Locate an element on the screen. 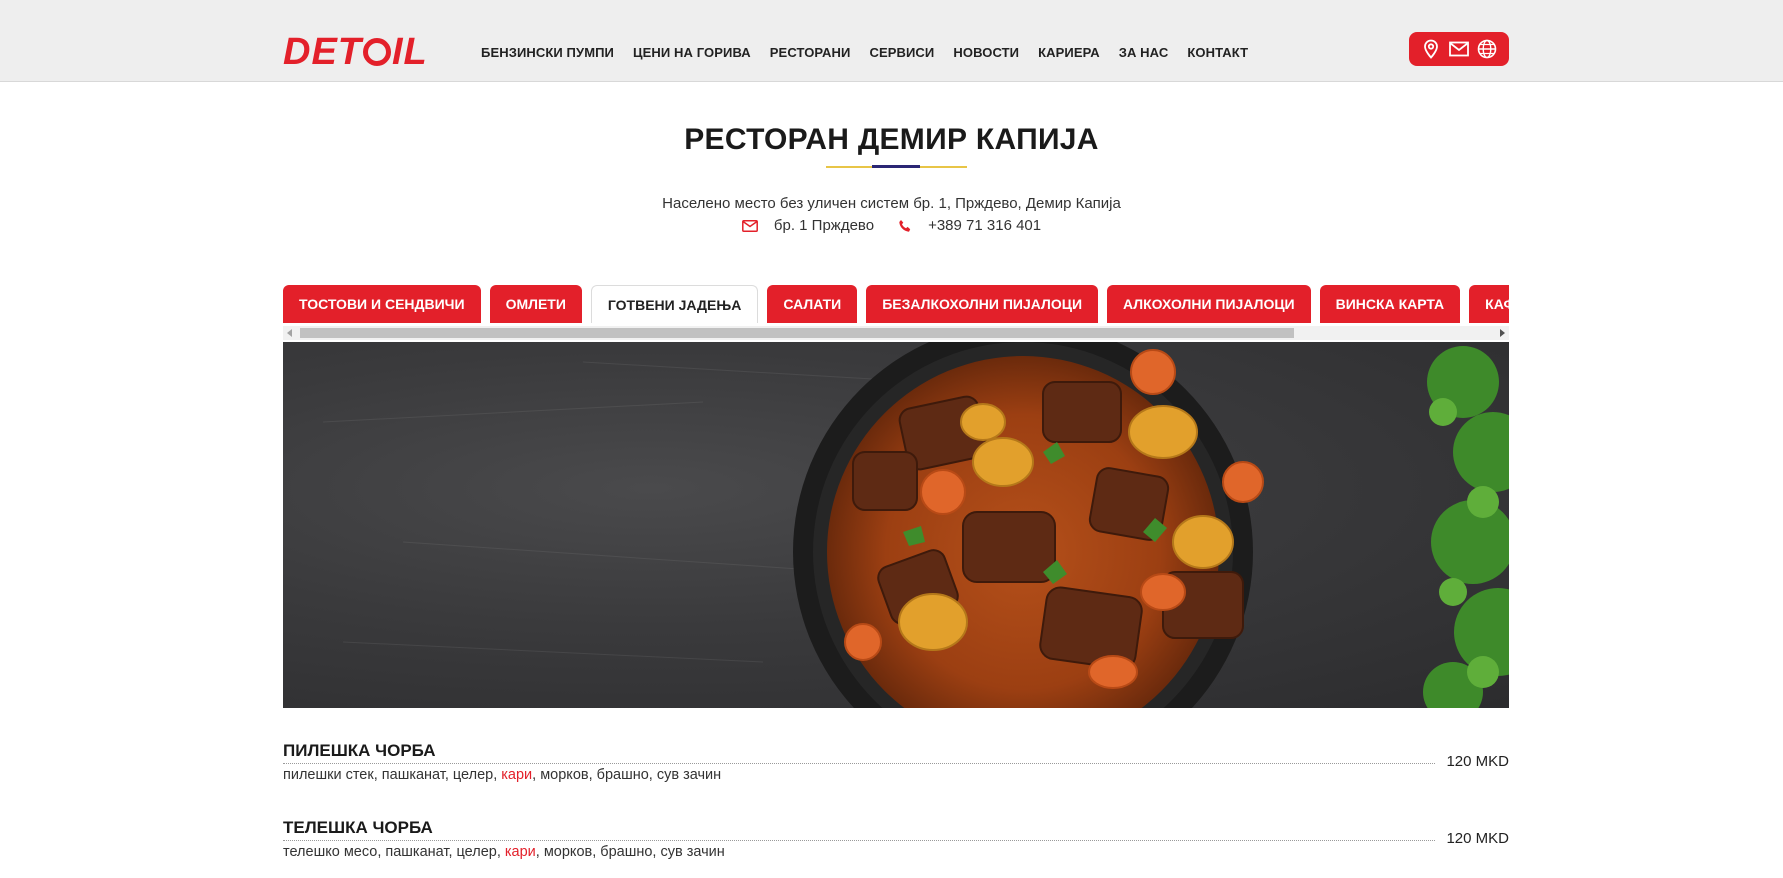  mail-icon is located at coordinates (1459, 49).